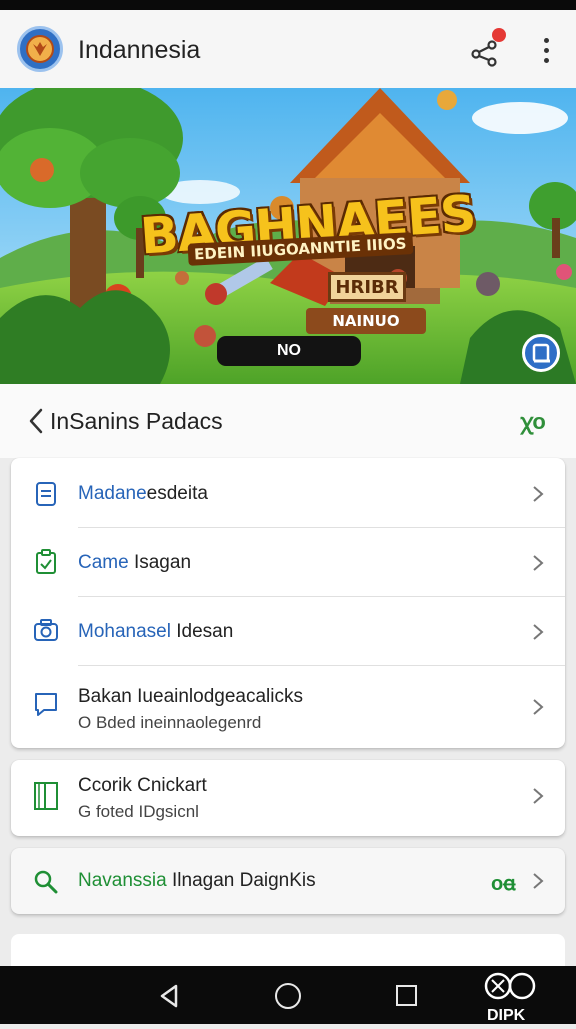 This screenshot has width=576, height=1029. What do you see at coordinates (288, 5) in the screenshot?
I see `status-strip` at bounding box center [288, 5].